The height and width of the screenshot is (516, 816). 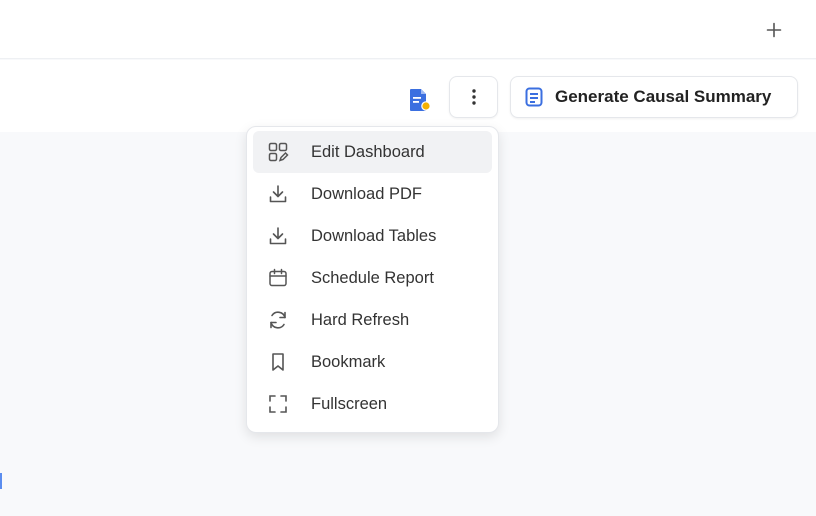 What do you see at coordinates (408, 29) in the screenshot?
I see `top-bar` at bounding box center [408, 29].